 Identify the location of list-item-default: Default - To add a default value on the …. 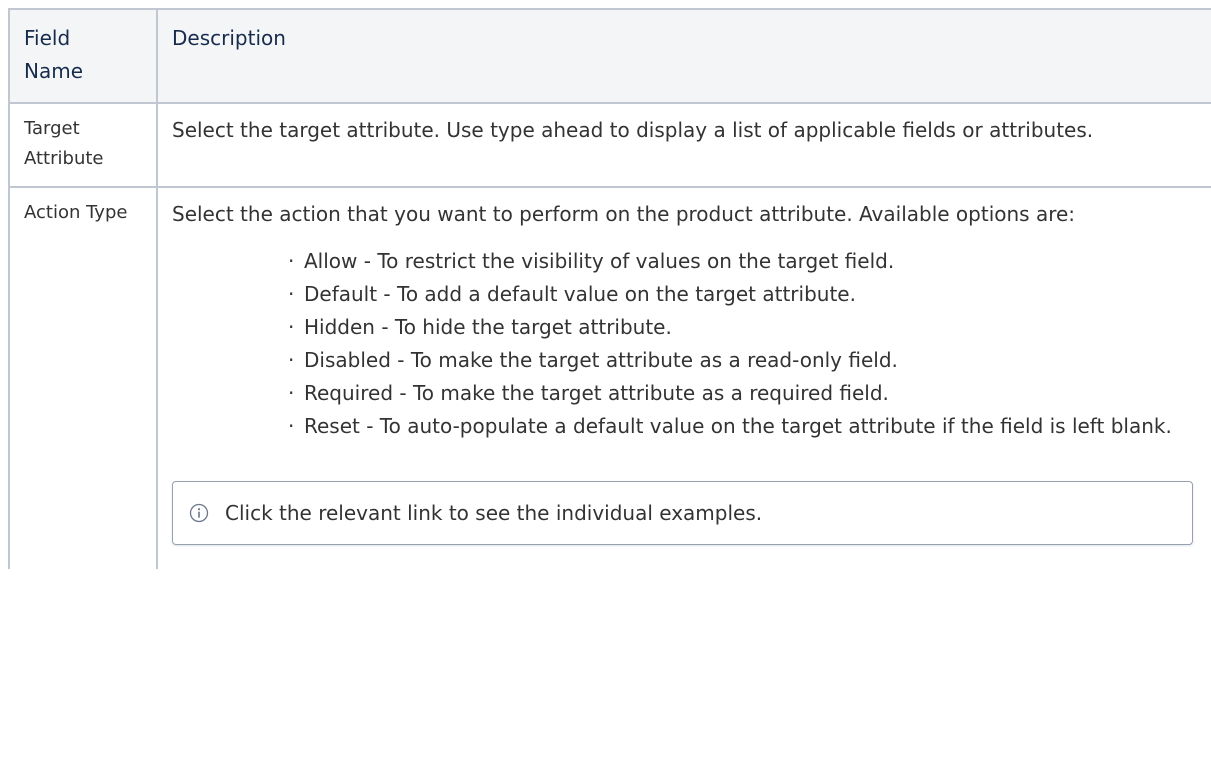
(742, 294).